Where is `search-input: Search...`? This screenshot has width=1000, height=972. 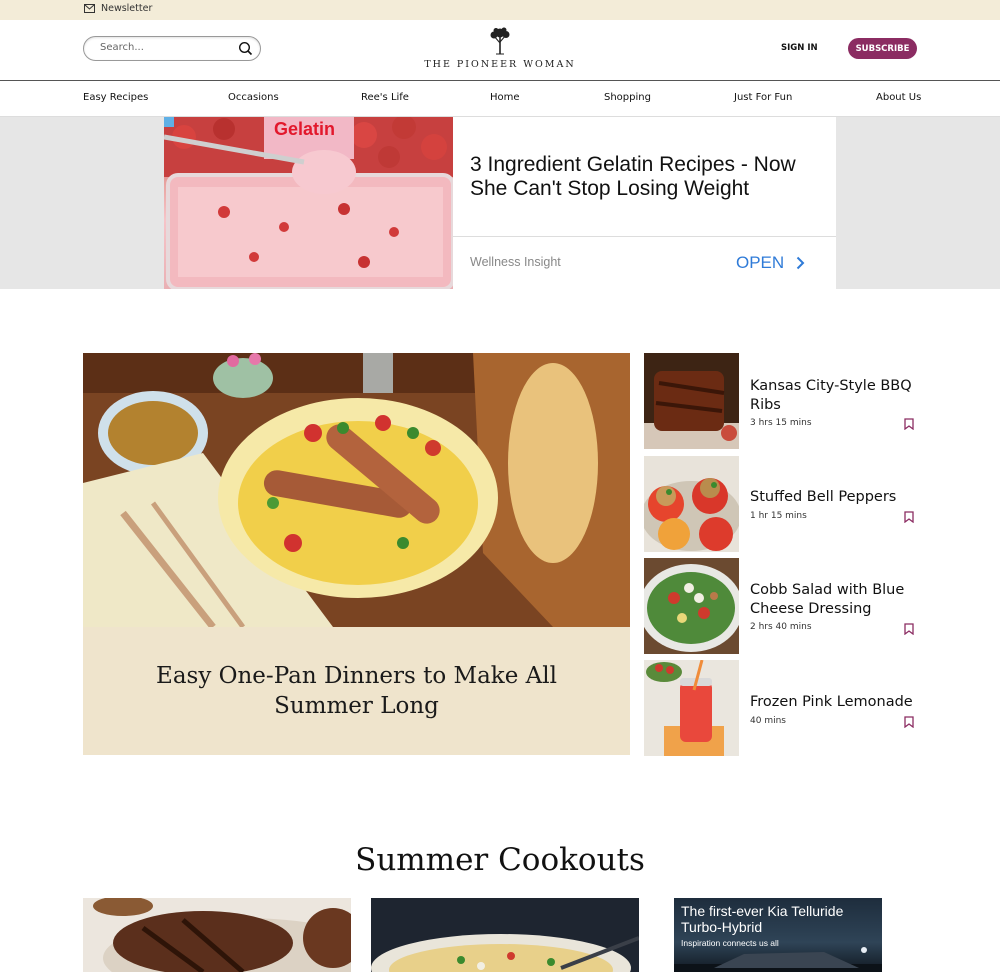 search-input: Search... is located at coordinates (172, 48).